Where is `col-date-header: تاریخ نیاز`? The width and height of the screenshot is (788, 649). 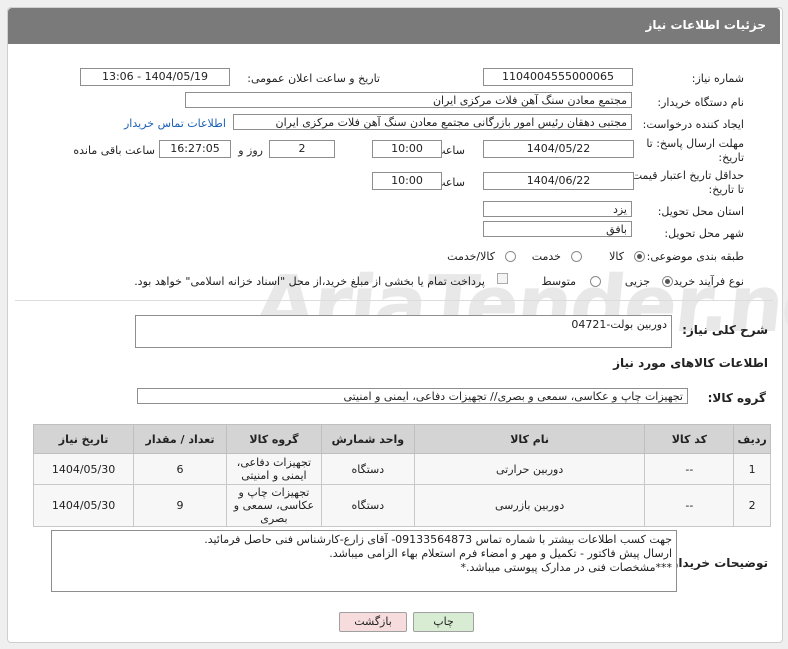
col-date-header: تاریخ نیاز is located at coordinates (83, 439).